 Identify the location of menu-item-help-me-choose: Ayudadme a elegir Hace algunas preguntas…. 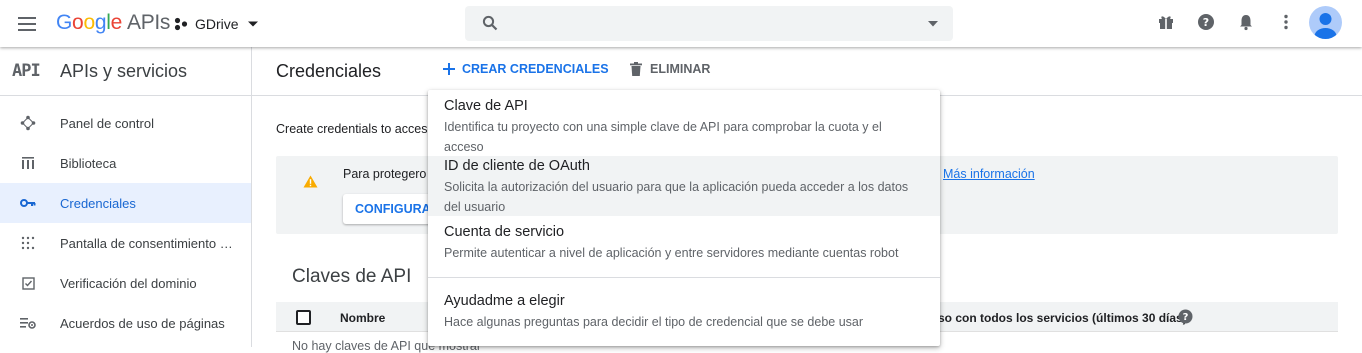
(684, 312).